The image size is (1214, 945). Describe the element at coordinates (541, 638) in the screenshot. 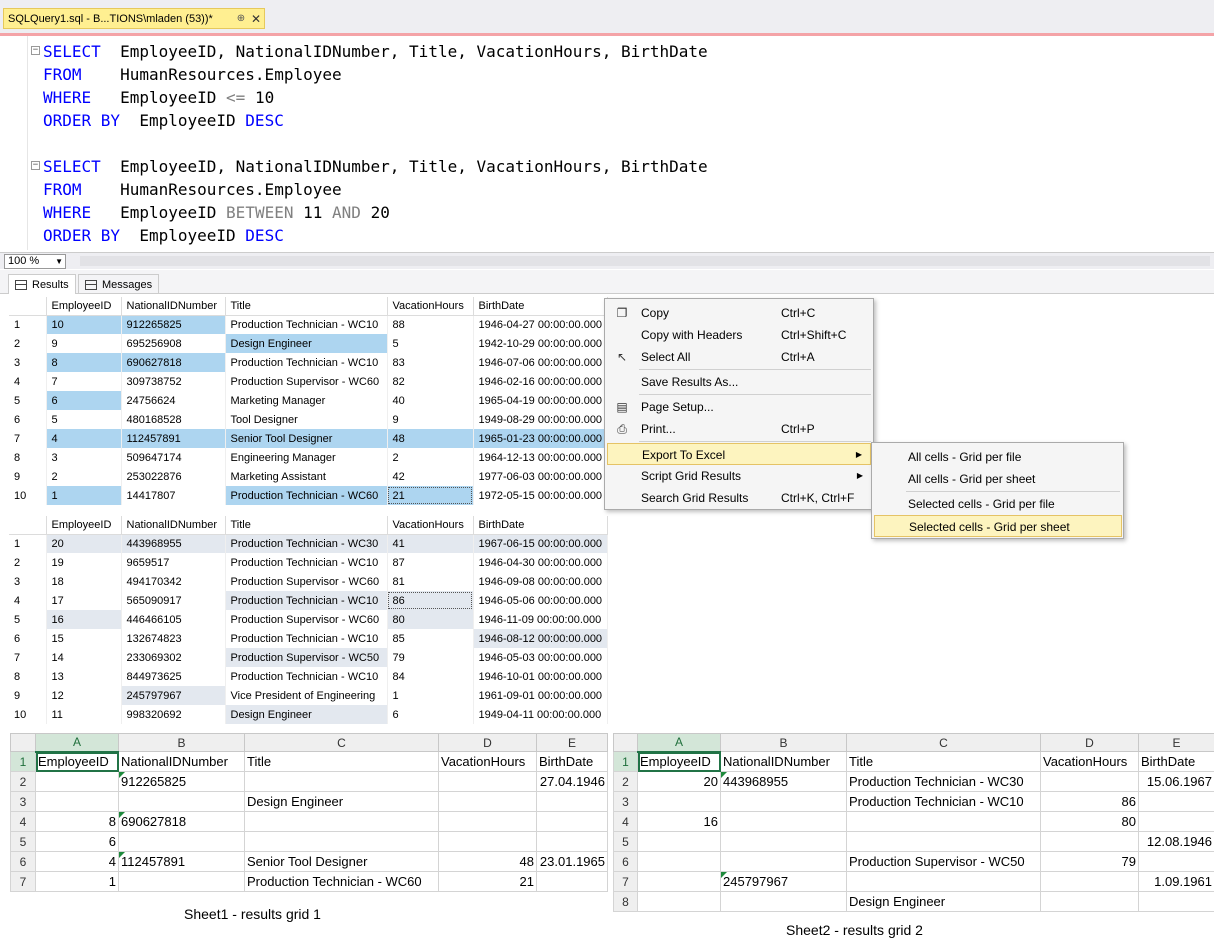

I see `grid-cell: 1946-08-12 00:00:00.000` at that location.